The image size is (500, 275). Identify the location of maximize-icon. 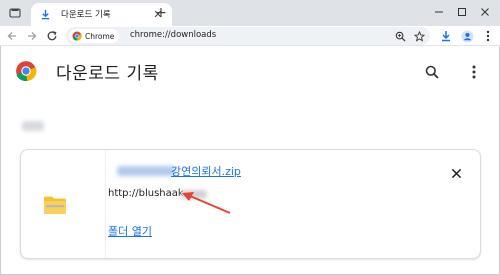
(462, 12).